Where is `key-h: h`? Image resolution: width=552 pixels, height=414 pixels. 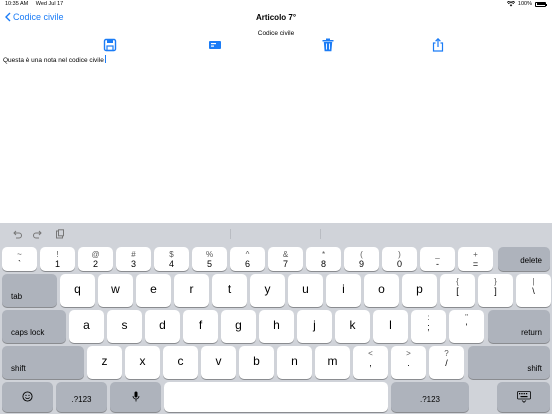
key-h: h is located at coordinates (276, 326).